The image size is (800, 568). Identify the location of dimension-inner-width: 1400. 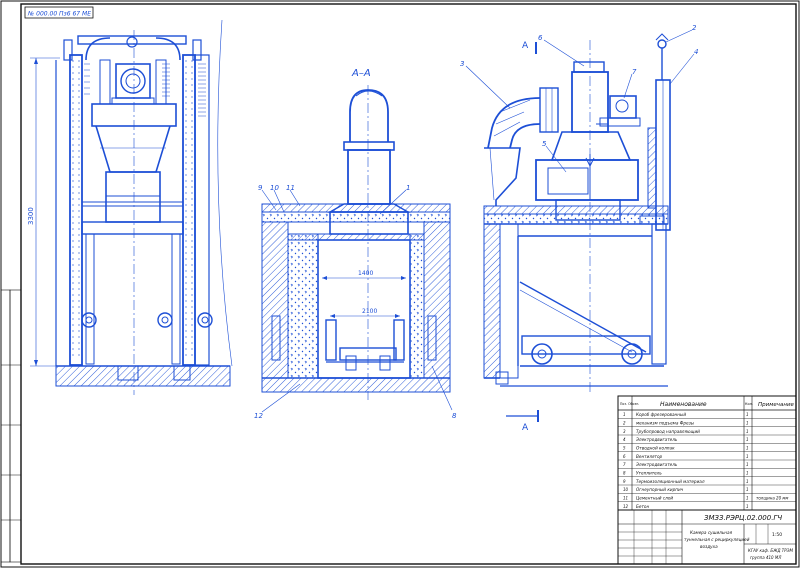
(365, 273).